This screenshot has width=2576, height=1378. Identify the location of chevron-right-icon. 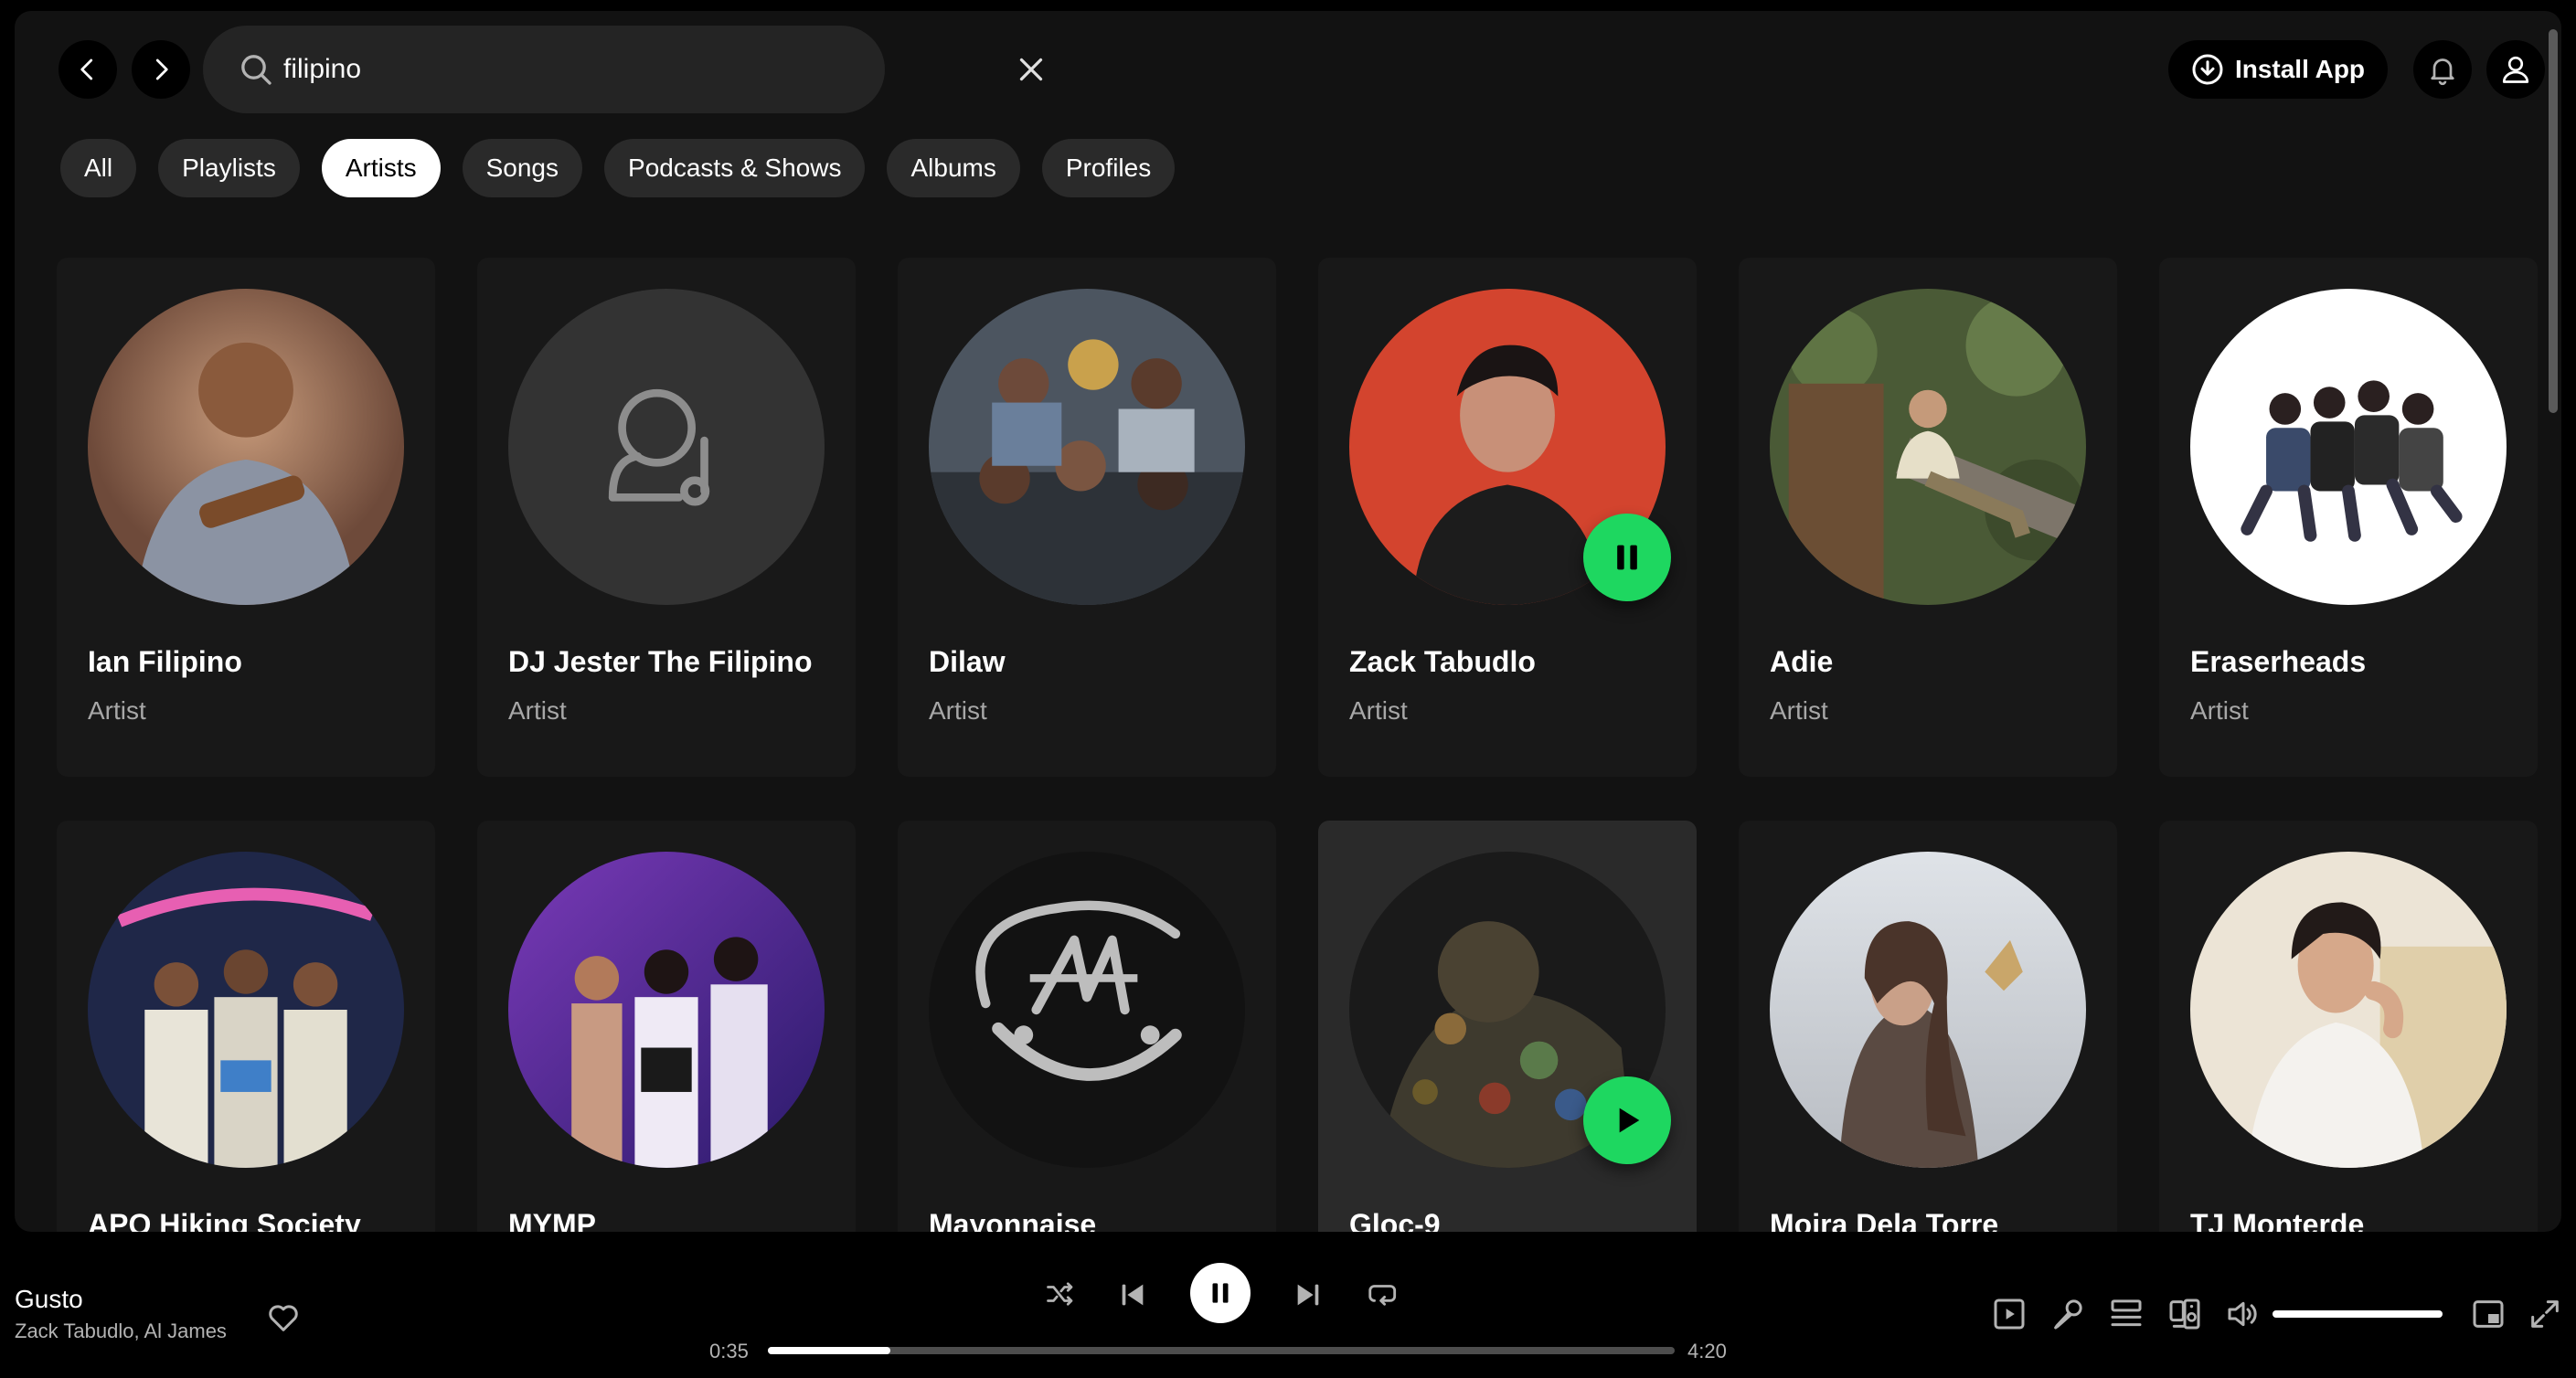
(161, 69).